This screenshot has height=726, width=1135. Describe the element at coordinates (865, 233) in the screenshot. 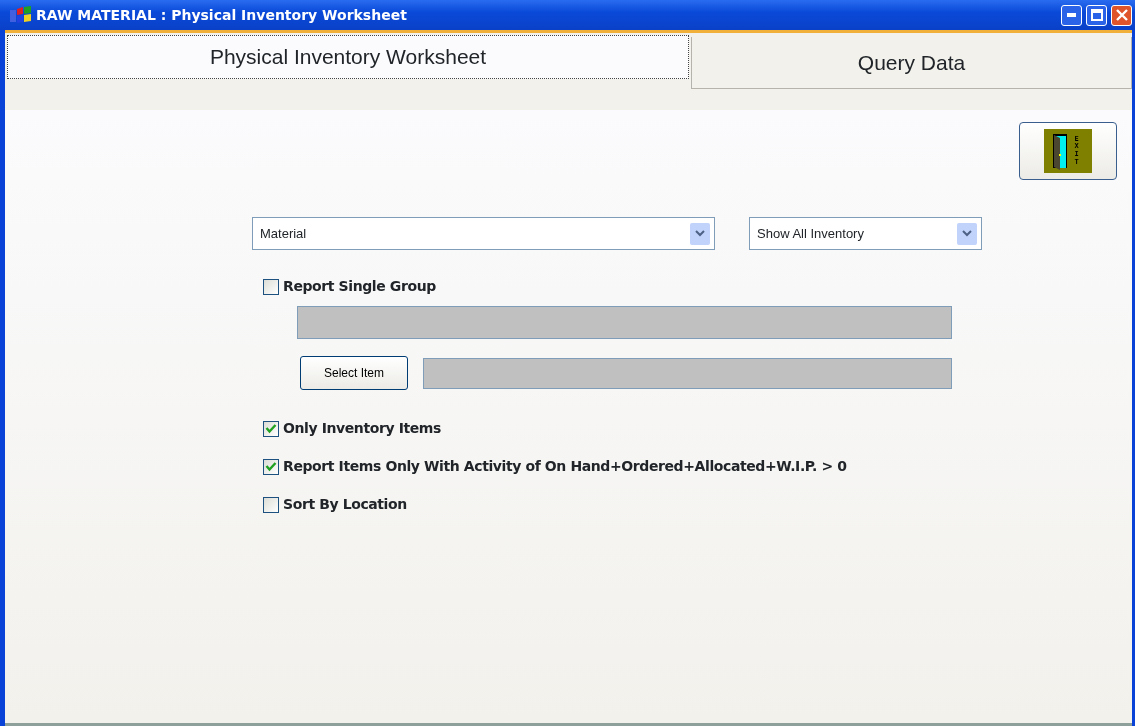

I see `dropdown: Show All Inventory` at that location.